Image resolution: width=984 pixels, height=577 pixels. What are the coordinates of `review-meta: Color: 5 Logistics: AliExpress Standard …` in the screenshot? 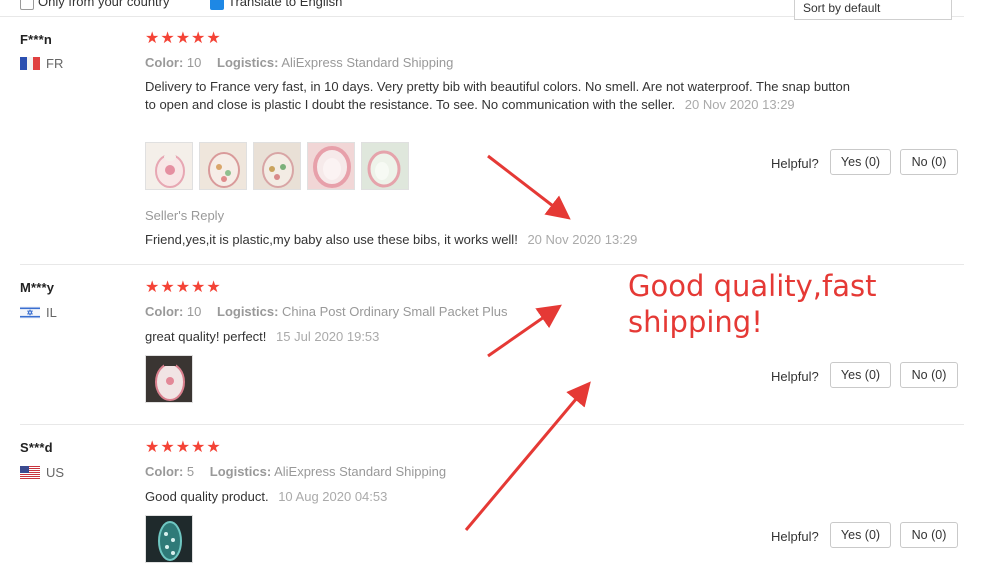 It's located at (295, 471).